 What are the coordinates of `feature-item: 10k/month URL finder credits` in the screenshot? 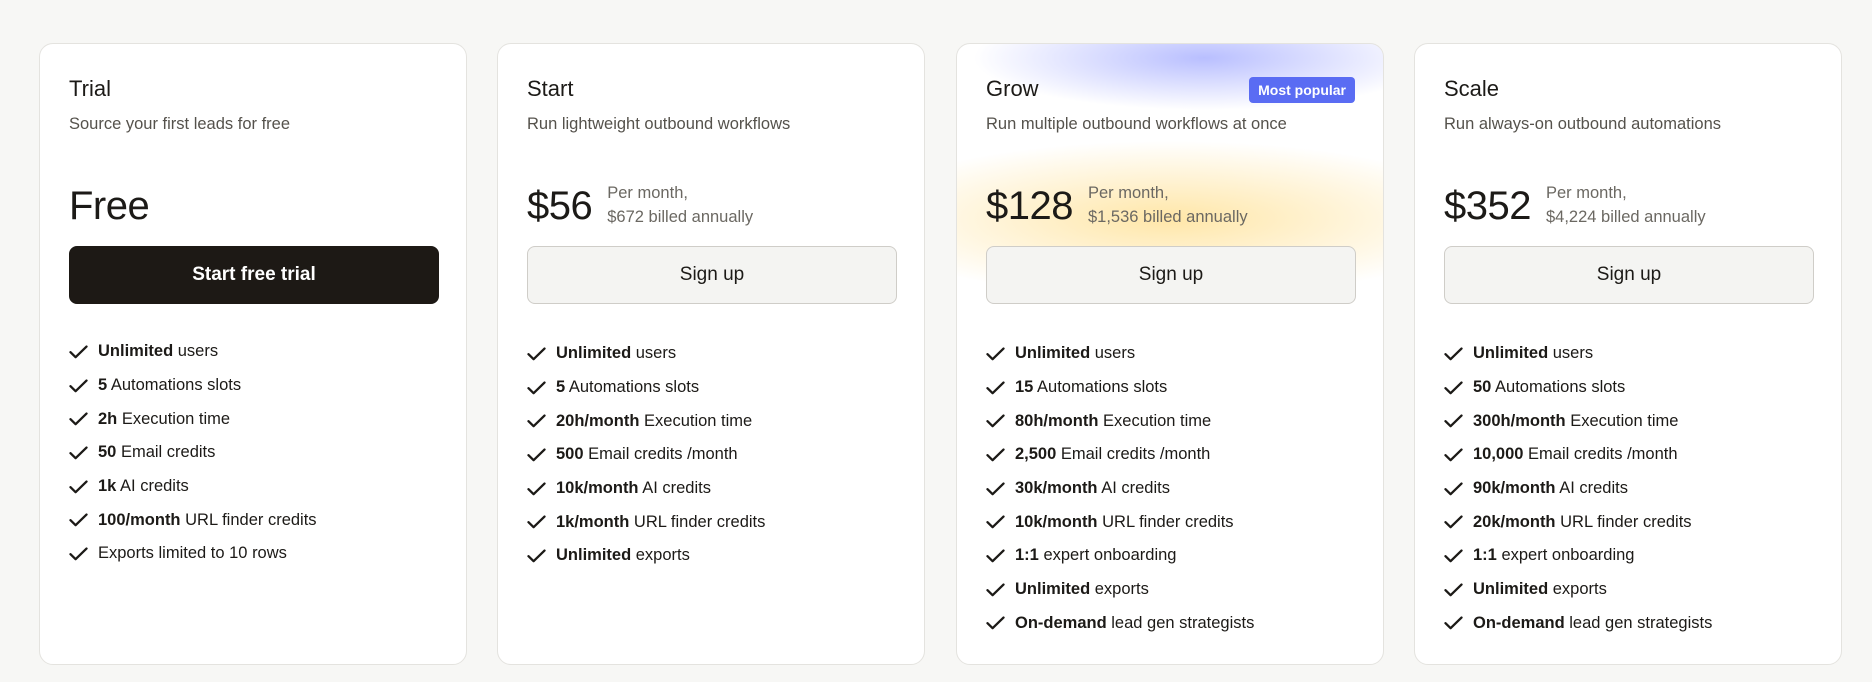 It's located at (1120, 522).